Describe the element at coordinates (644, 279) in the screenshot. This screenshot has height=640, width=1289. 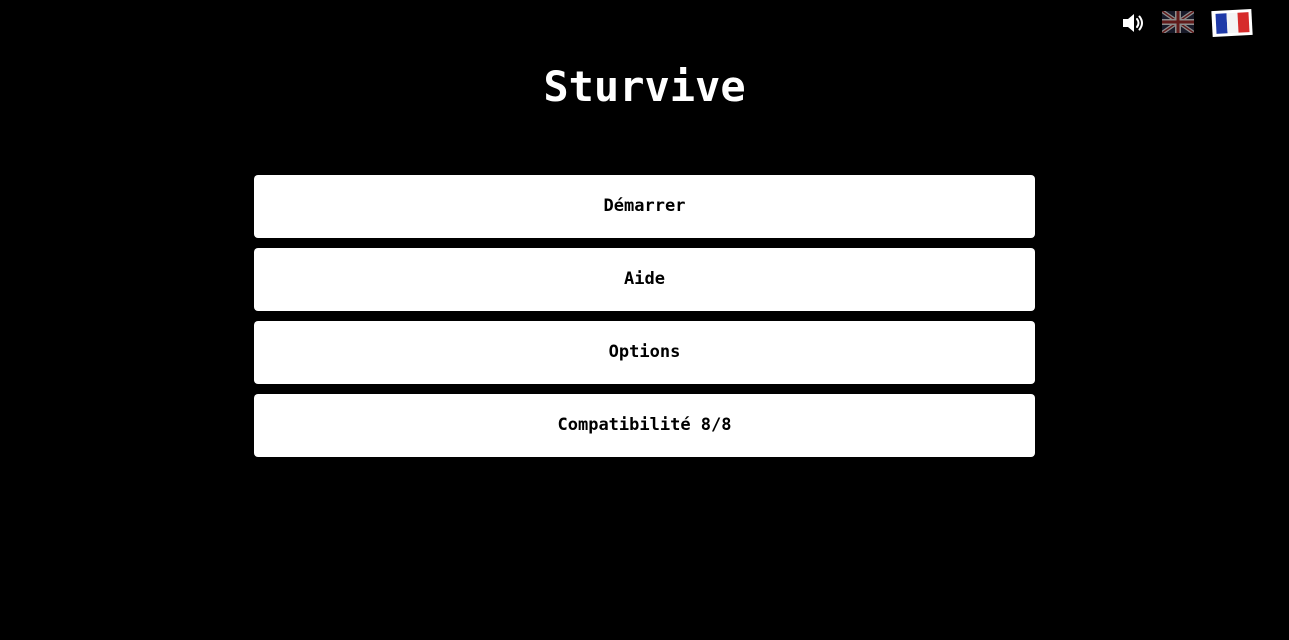
I see `help-button: Aide` at that location.